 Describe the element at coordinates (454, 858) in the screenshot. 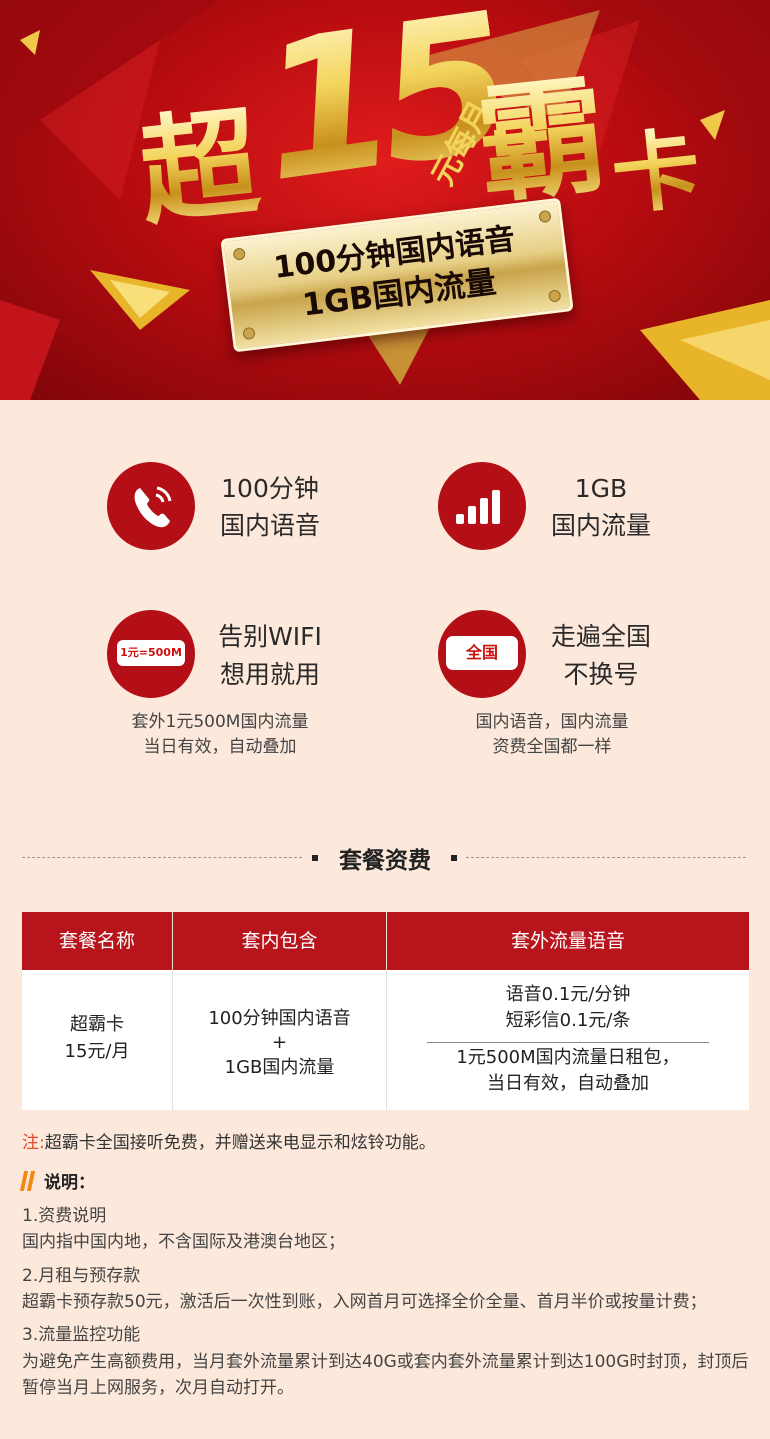

I see `section-square-right` at that location.